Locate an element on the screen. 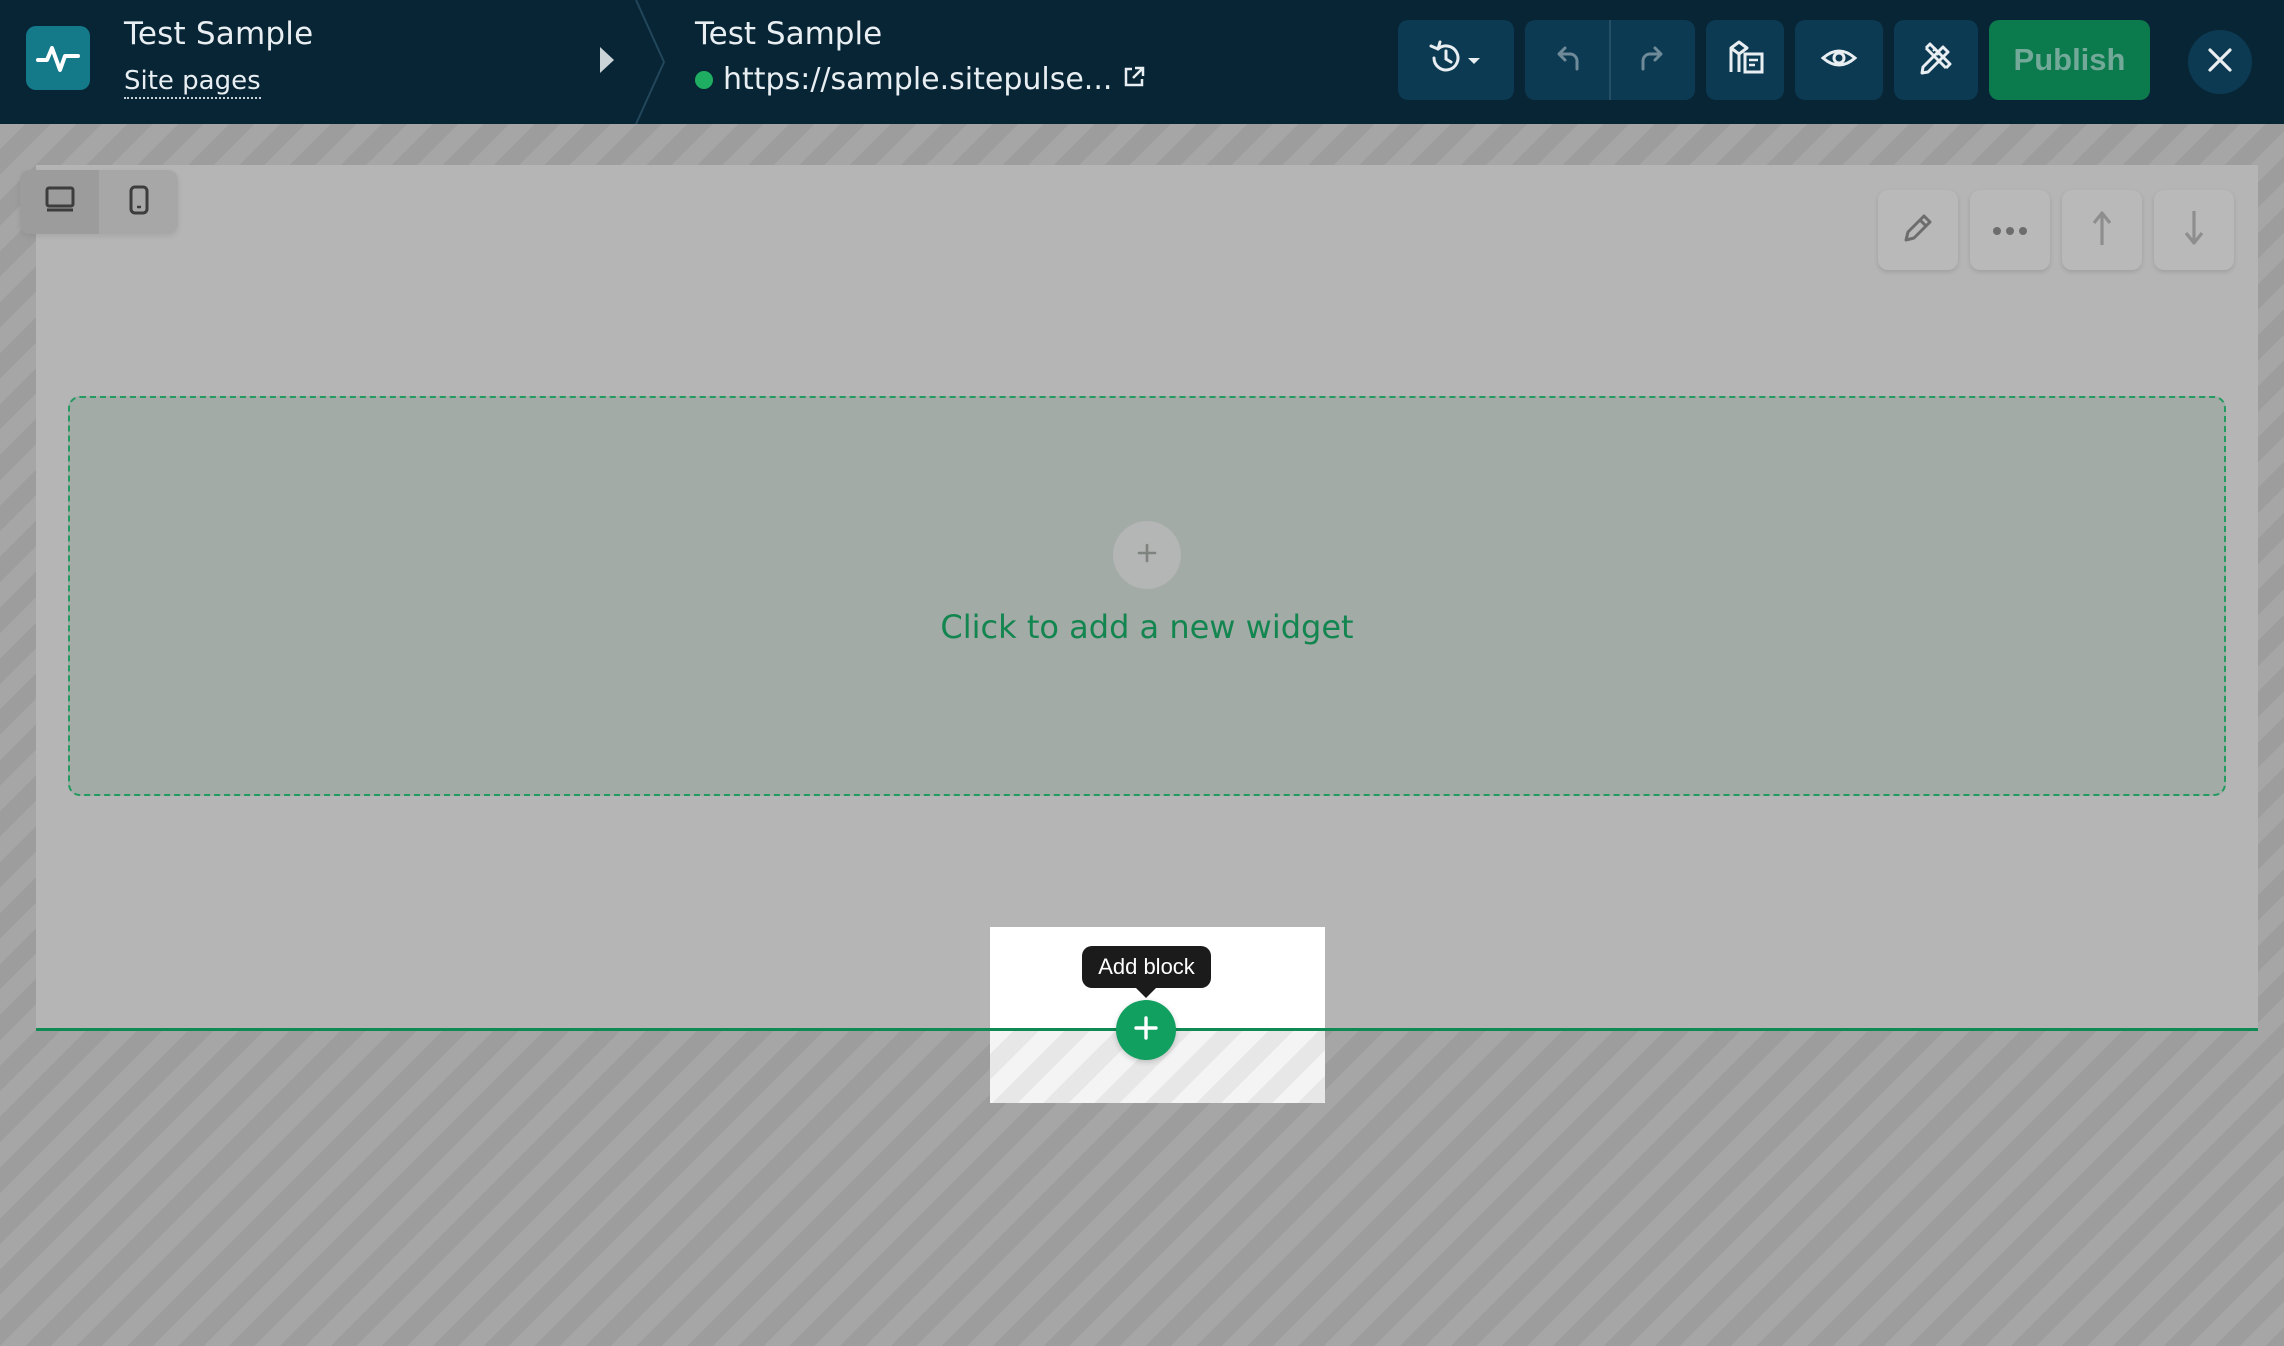 The image size is (2284, 1346). more-options-icon is located at coordinates (2010, 230).